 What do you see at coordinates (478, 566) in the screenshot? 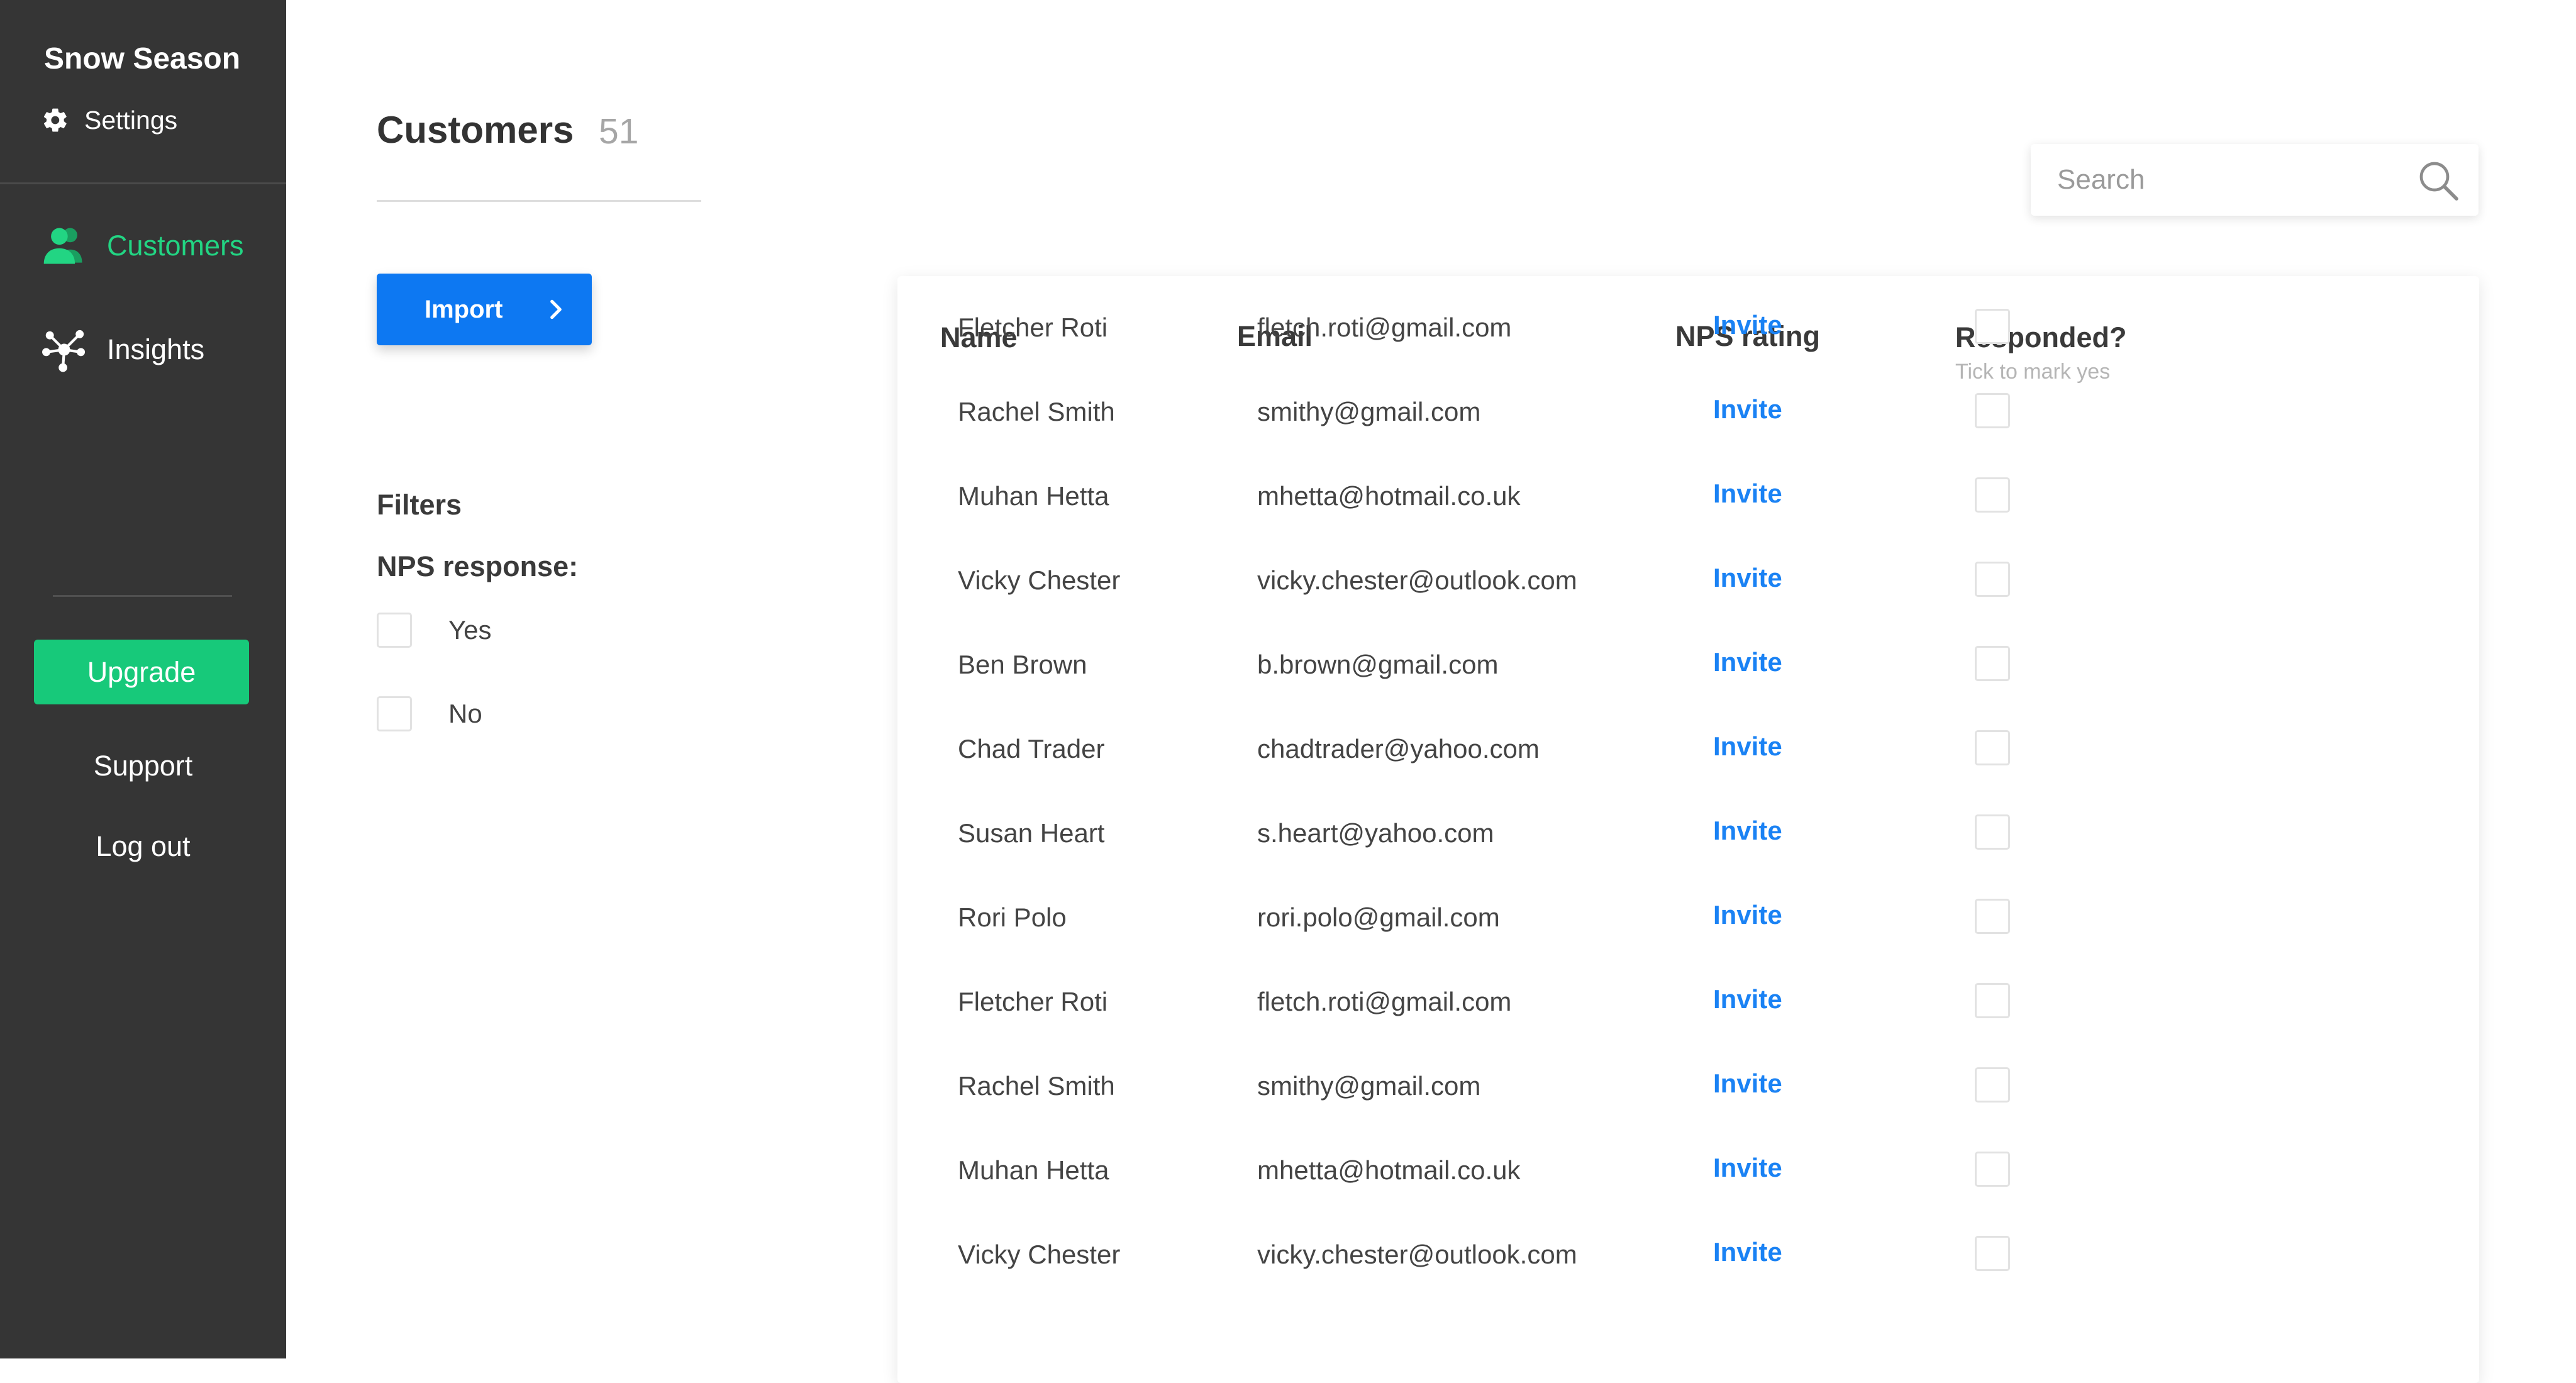
I see `nps-response-label: NPS response:` at bounding box center [478, 566].